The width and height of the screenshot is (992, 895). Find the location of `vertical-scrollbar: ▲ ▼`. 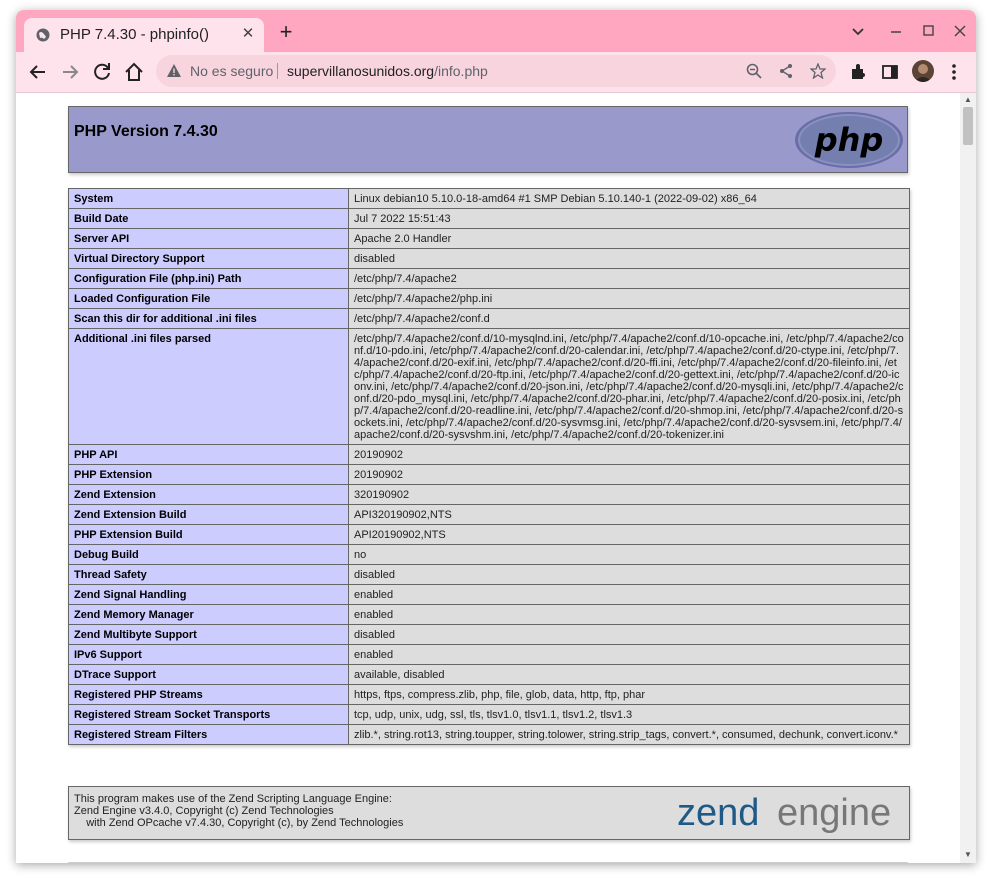

vertical-scrollbar: ▲ ▼ is located at coordinates (968, 478).